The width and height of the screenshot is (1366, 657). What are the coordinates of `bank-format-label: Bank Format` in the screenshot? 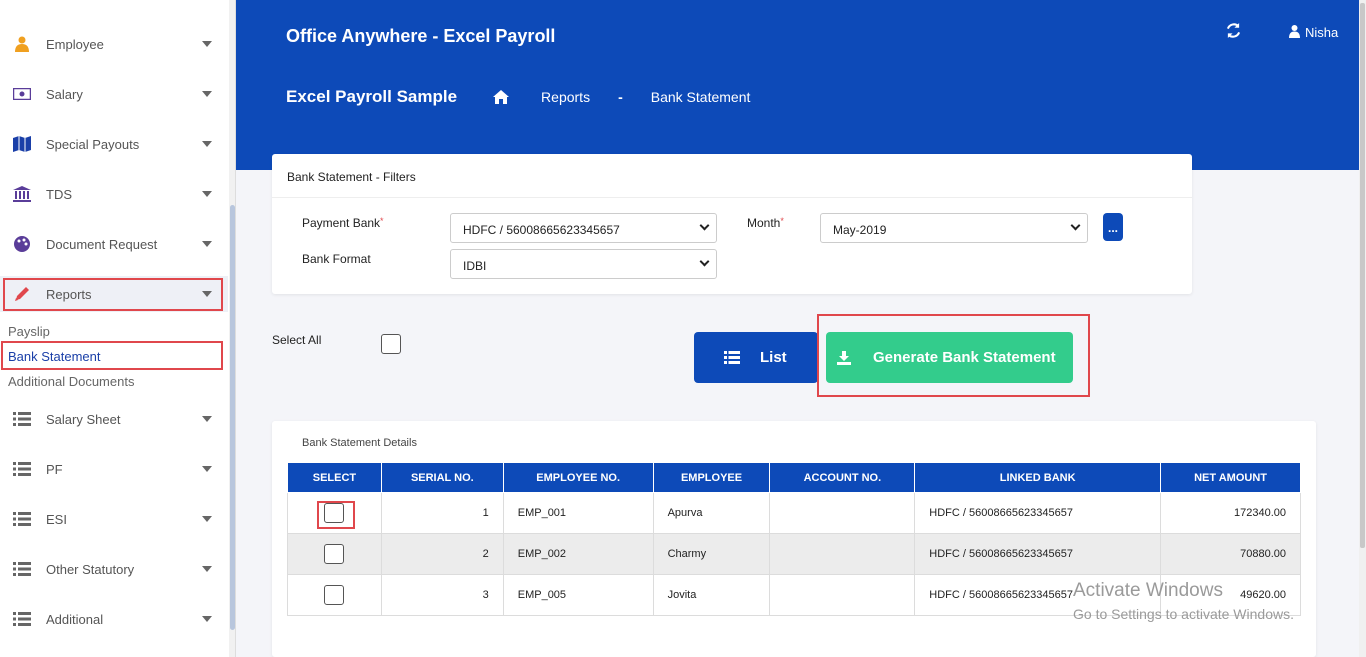 It's located at (336, 259).